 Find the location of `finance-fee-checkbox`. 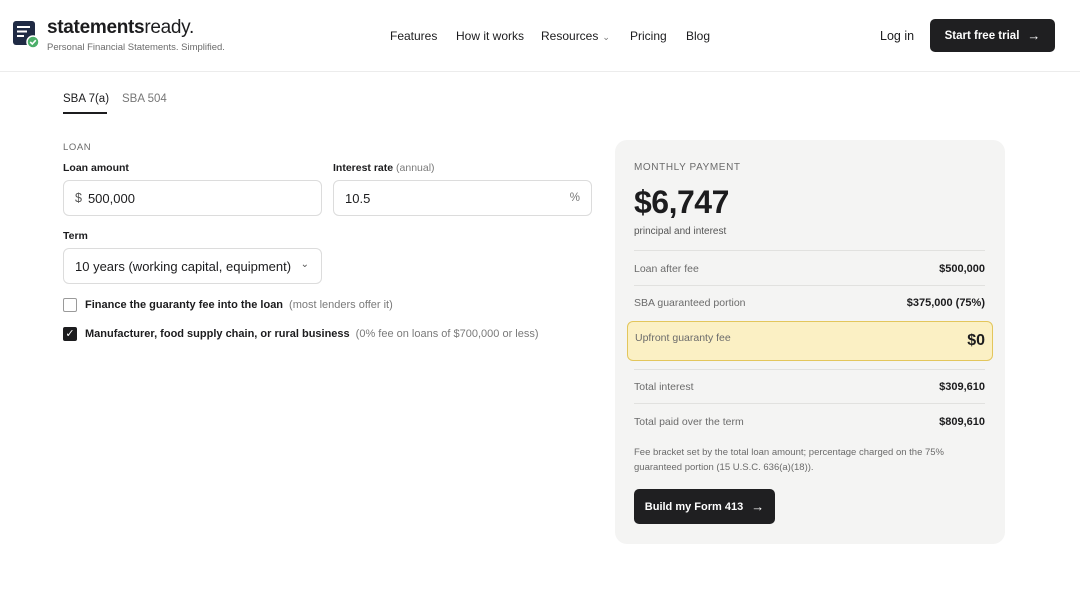

finance-fee-checkbox is located at coordinates (70, 305).